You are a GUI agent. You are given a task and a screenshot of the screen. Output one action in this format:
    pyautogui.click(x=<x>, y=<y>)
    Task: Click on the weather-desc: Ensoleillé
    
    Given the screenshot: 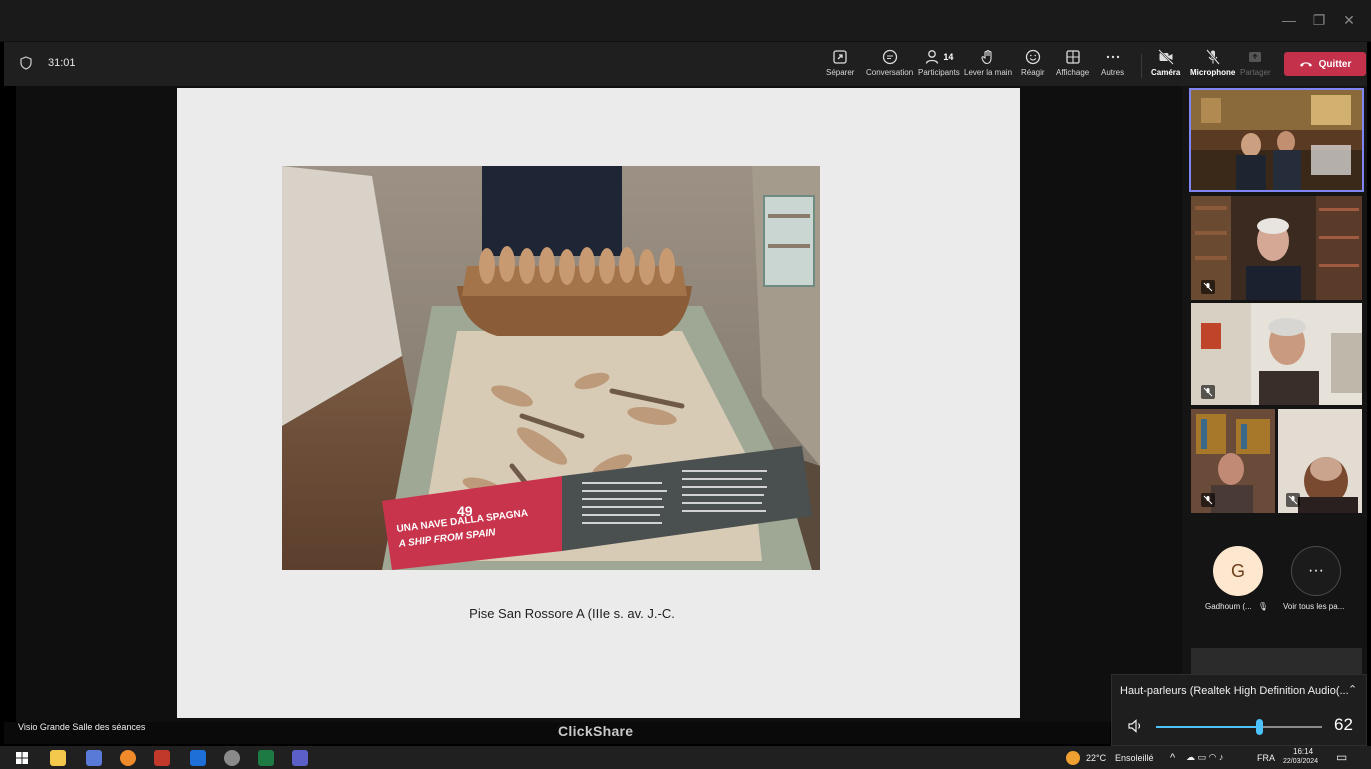 What is the action you would take?
    pyautogui.click(x=1134, y=758)
    